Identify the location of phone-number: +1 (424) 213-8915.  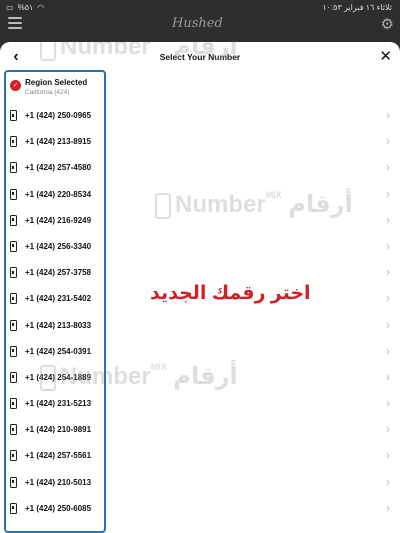
(58, 142).